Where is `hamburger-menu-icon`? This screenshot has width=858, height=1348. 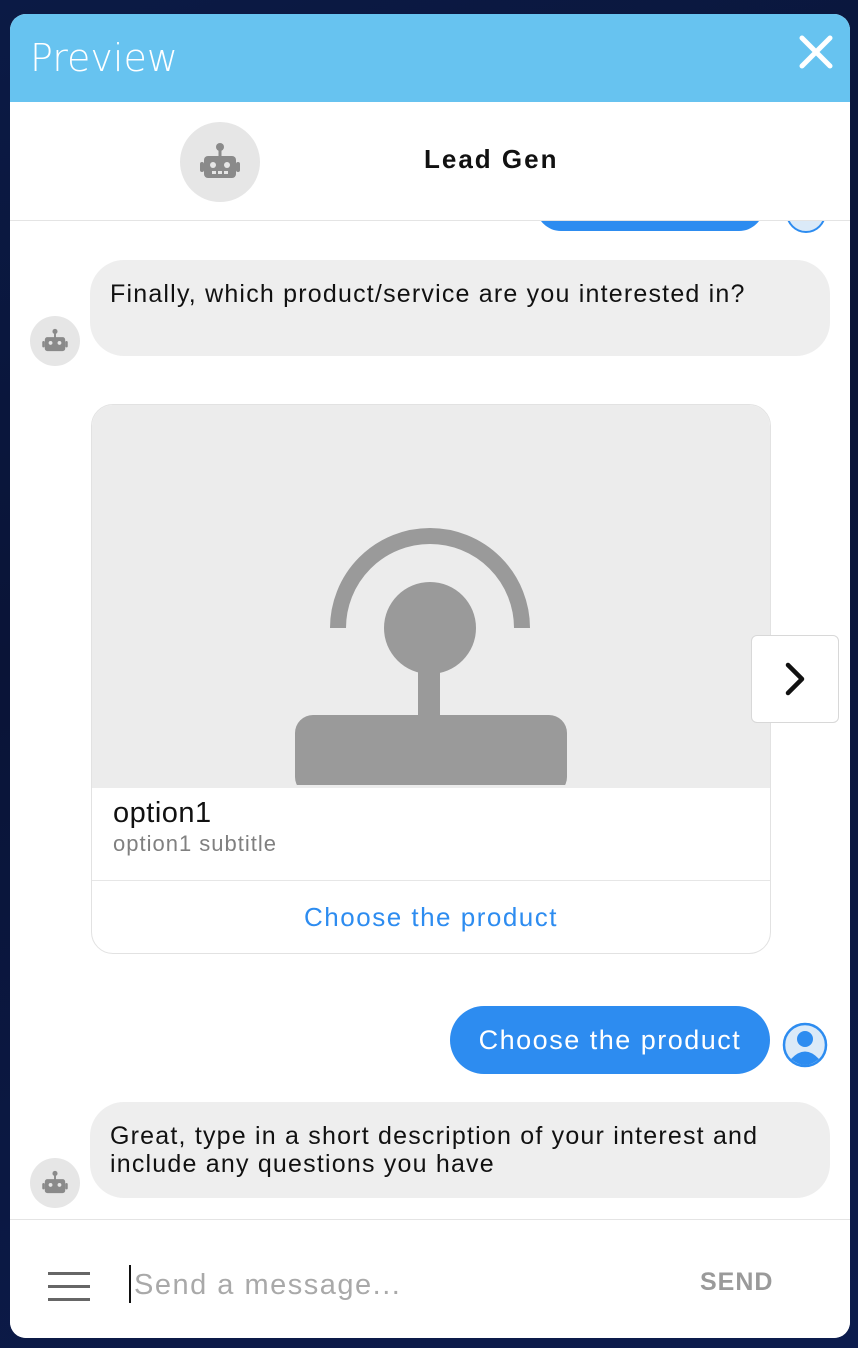 hamburger-menu-icon is located at coordinates (69, 1287).